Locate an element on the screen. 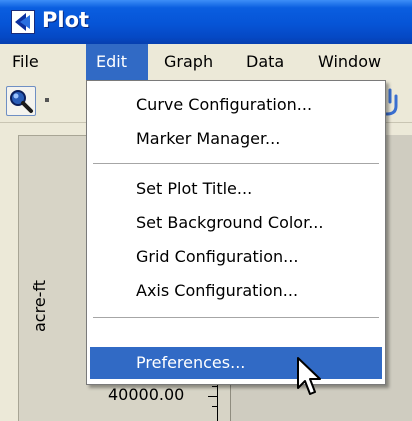  menu-edit: Edit is located at coordinates (117, 62).